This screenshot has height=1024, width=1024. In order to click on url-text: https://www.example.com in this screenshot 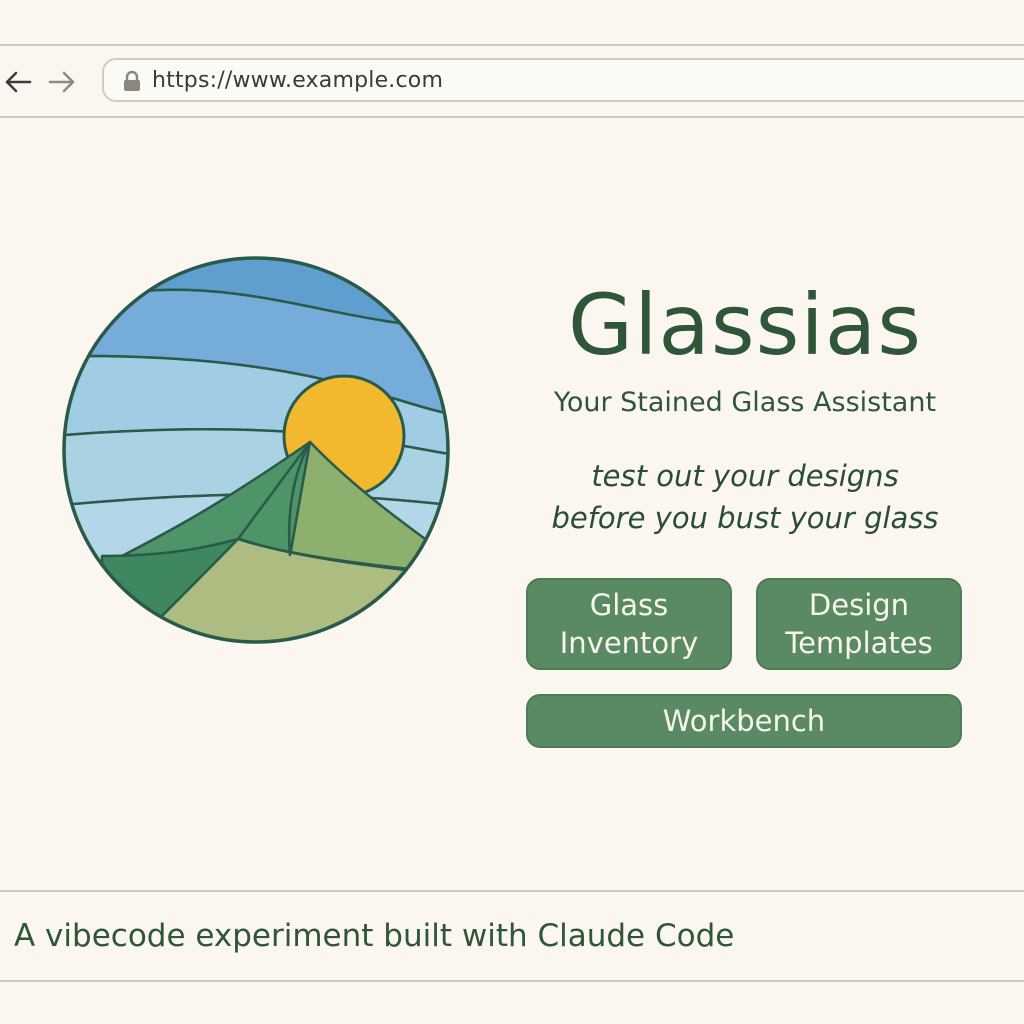, I will do `click(297, 80)`.